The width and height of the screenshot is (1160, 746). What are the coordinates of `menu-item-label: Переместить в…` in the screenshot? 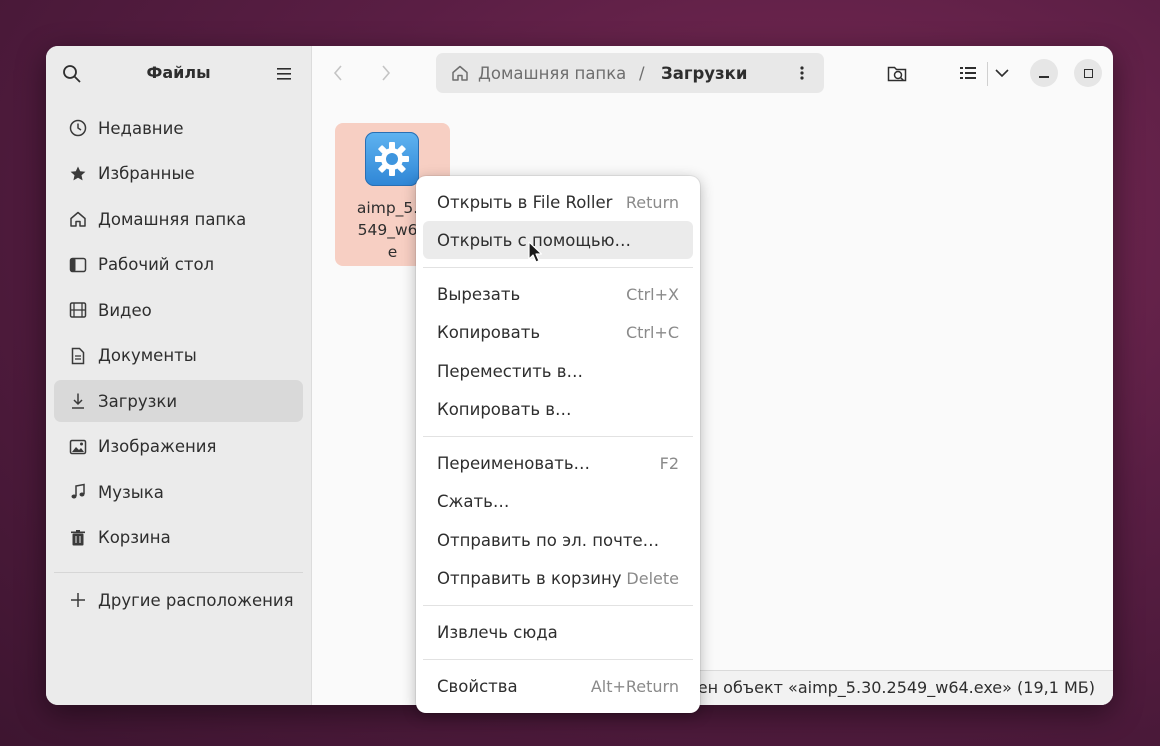 It's located at (510, 371).